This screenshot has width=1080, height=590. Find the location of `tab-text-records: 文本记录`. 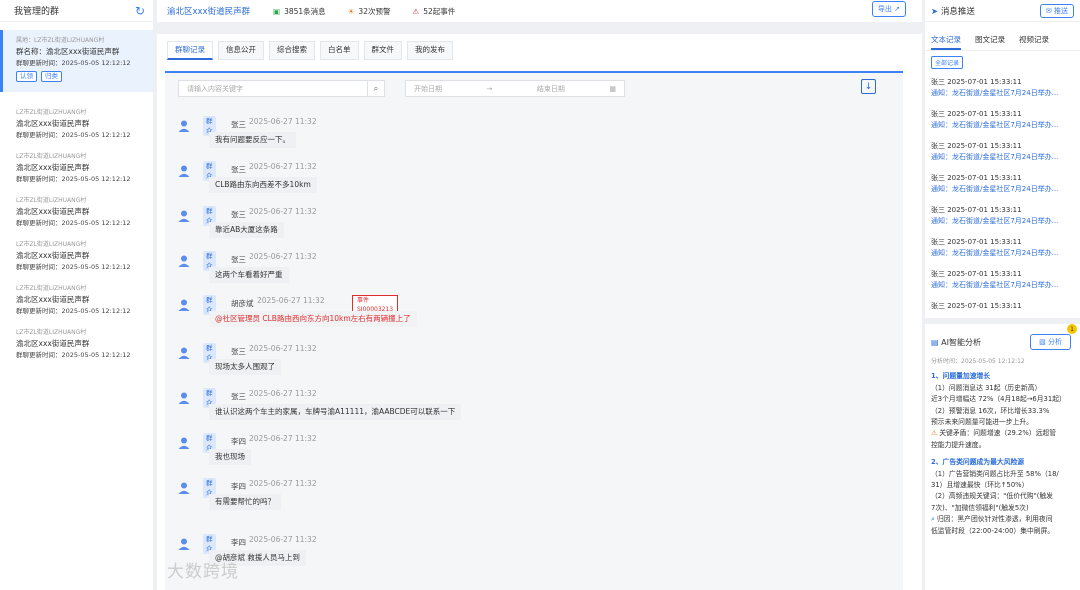

tab-text-records: 文本记录 is located at coordinates (946, 42).